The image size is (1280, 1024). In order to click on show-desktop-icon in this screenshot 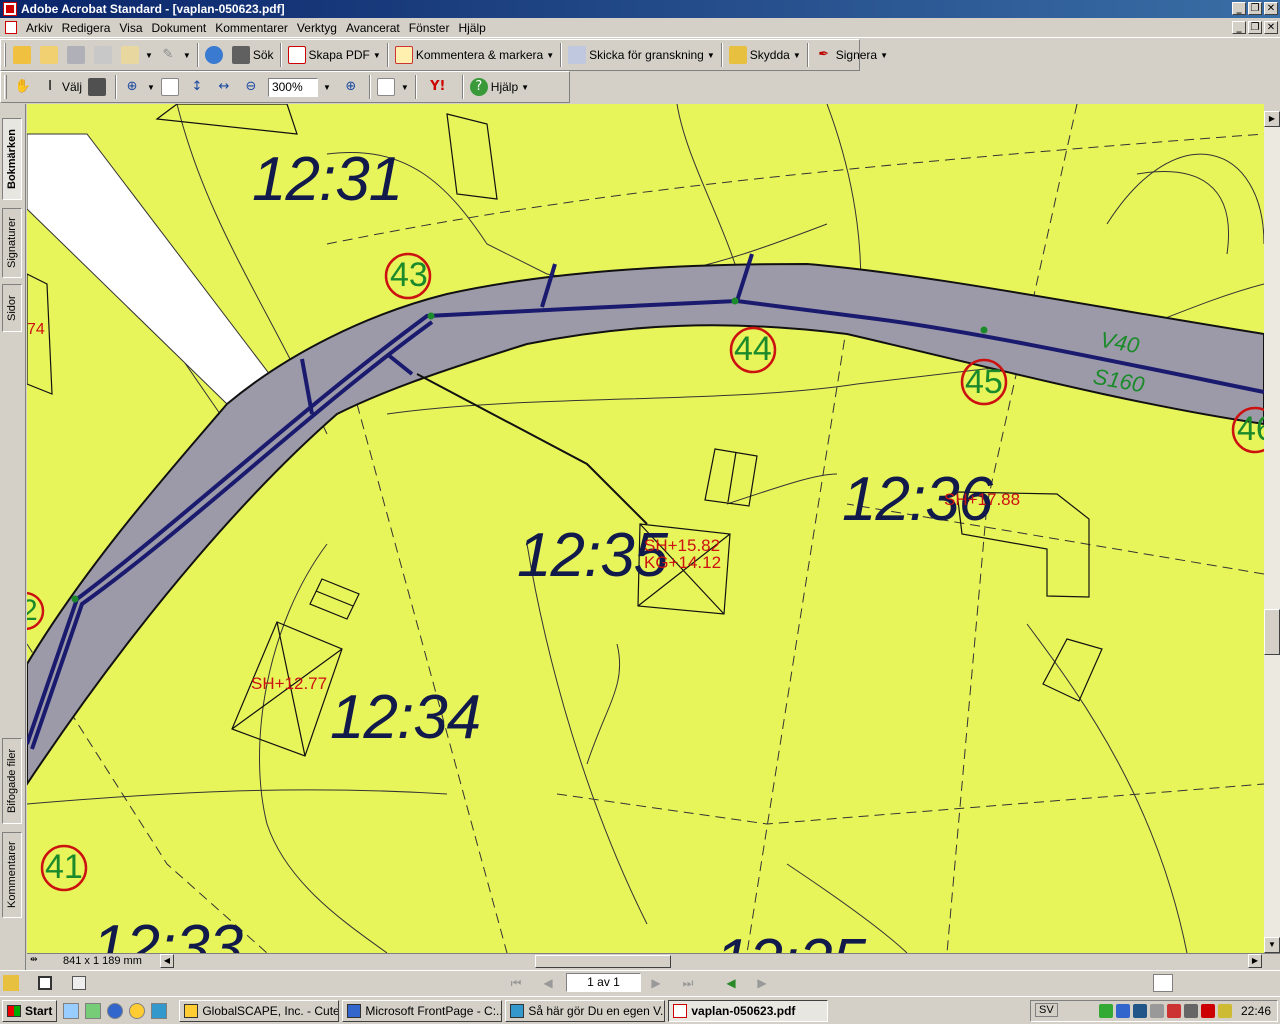, I will do `click(71, 1010)`.